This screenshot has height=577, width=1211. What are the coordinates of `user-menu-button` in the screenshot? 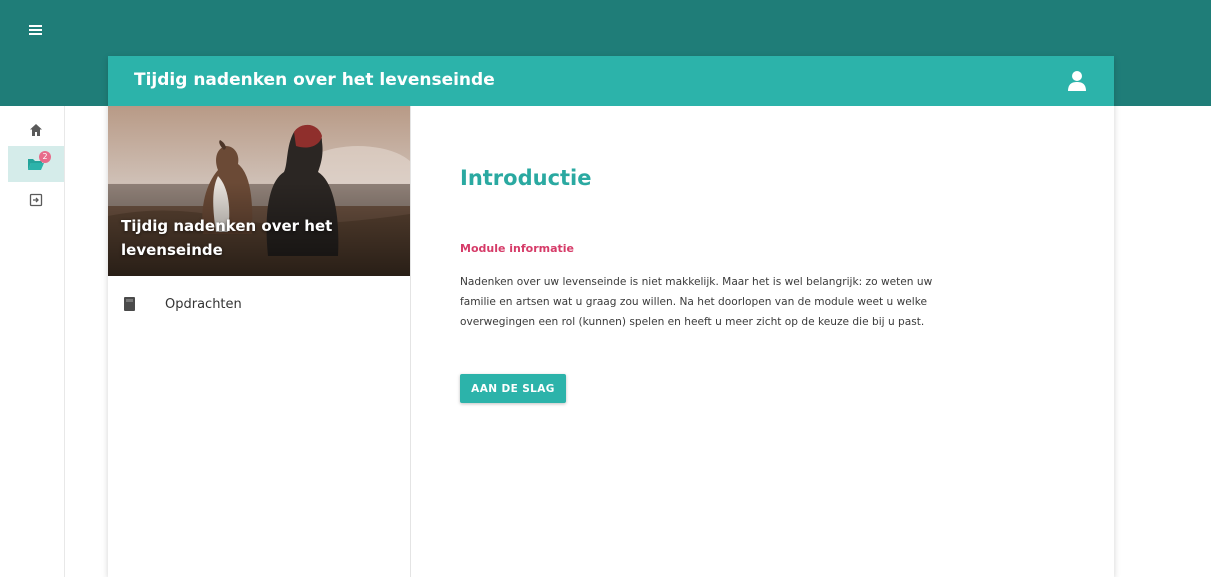 It's located at (1077, 81).